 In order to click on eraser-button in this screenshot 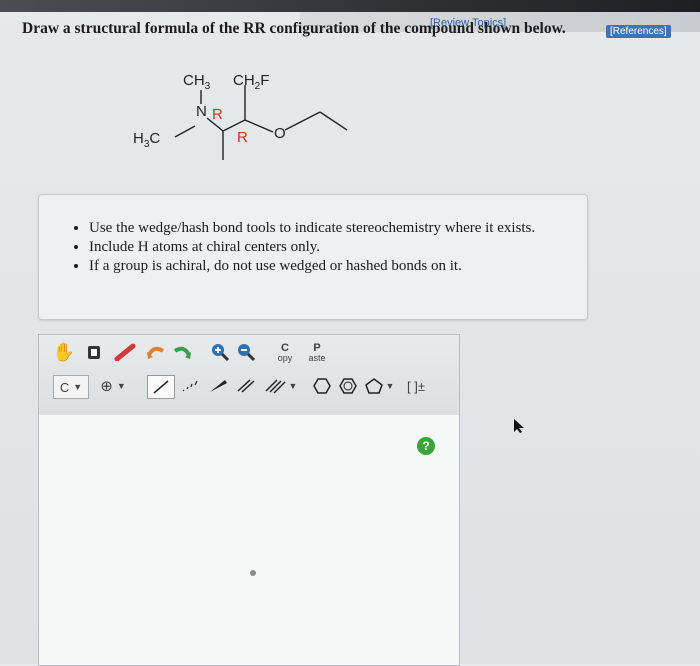, I will do `click(125, 352)`.